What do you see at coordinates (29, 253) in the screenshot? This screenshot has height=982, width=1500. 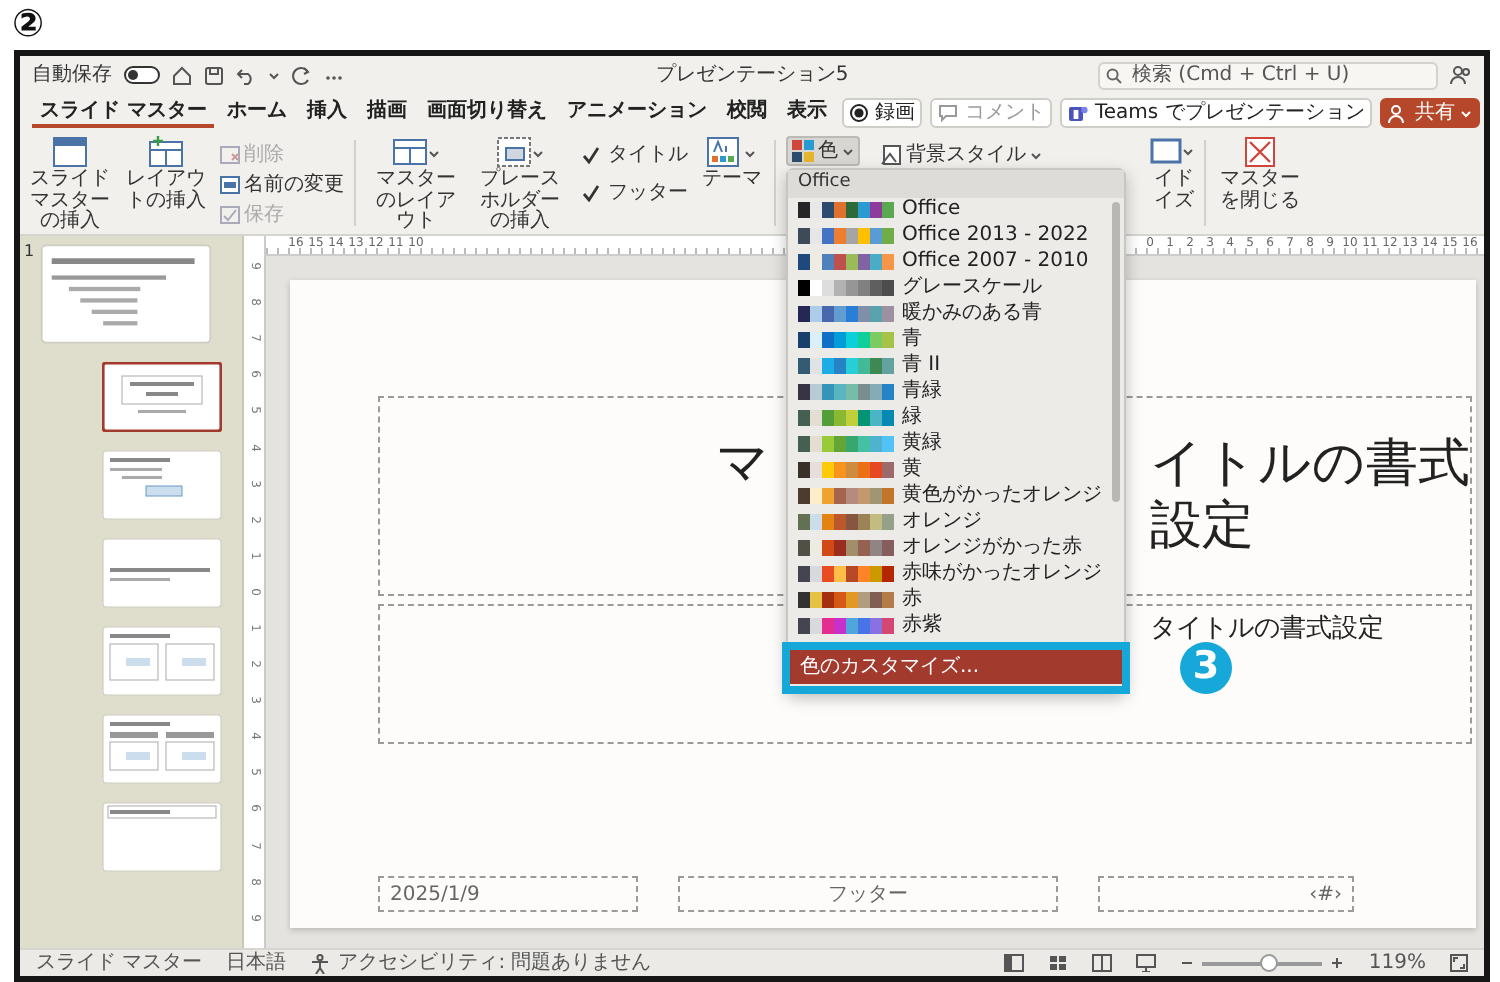 I see `slide-number: 1` at bounding box center [29, 253].